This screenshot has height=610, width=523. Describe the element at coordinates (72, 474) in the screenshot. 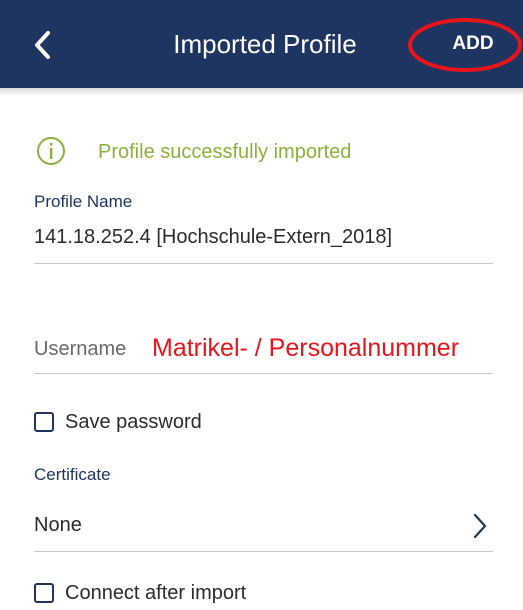

I see `certificate-label: Certificate` at that location.